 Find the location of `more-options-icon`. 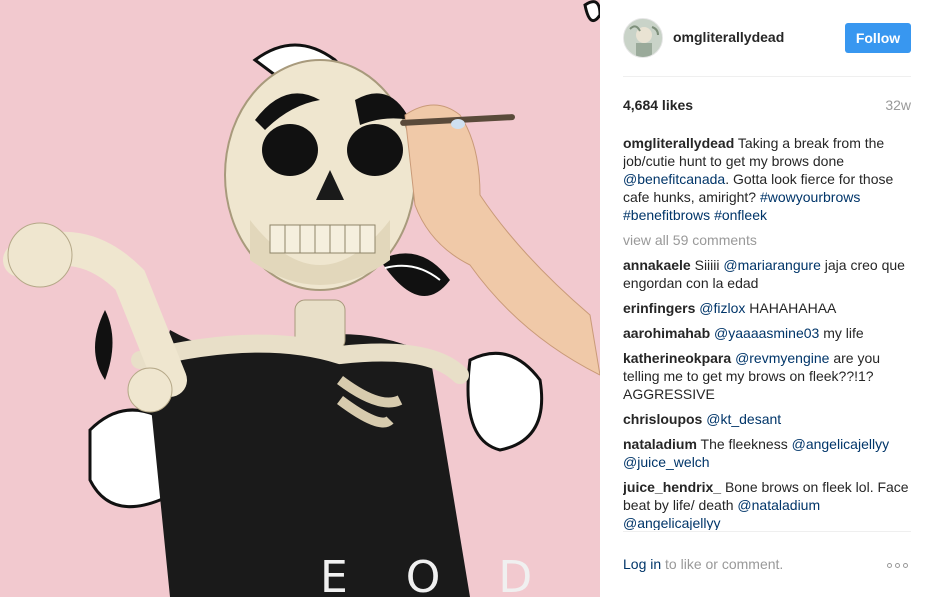

more-options-icon is located at coordinates (899, 565).